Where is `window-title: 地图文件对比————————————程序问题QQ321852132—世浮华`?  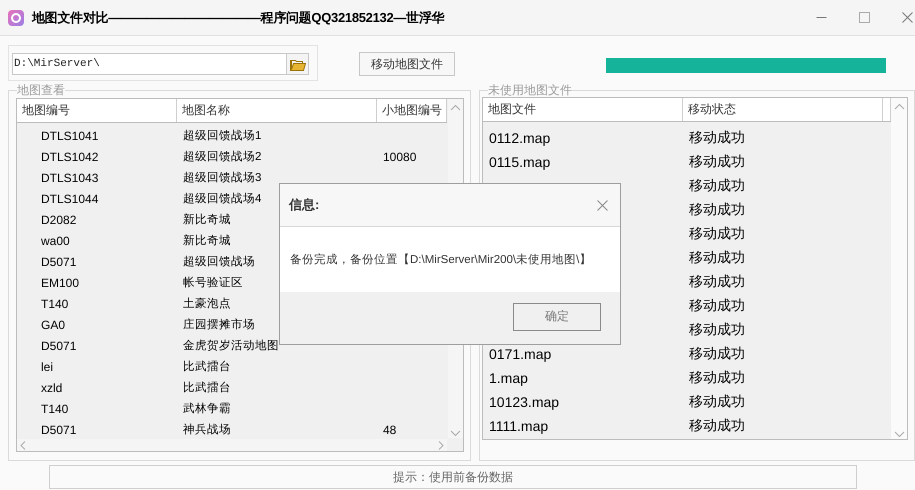 window-title: 地图文件对比————————————程序问题QQ321852132—世浮华 is located at coordinates (238, 17).